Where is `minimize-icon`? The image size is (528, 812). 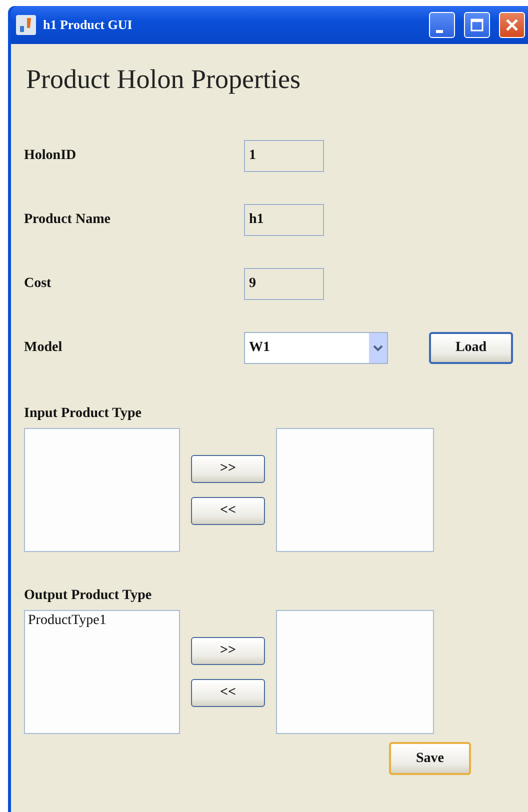 minimize-icon is located at coordinates (439, 31).